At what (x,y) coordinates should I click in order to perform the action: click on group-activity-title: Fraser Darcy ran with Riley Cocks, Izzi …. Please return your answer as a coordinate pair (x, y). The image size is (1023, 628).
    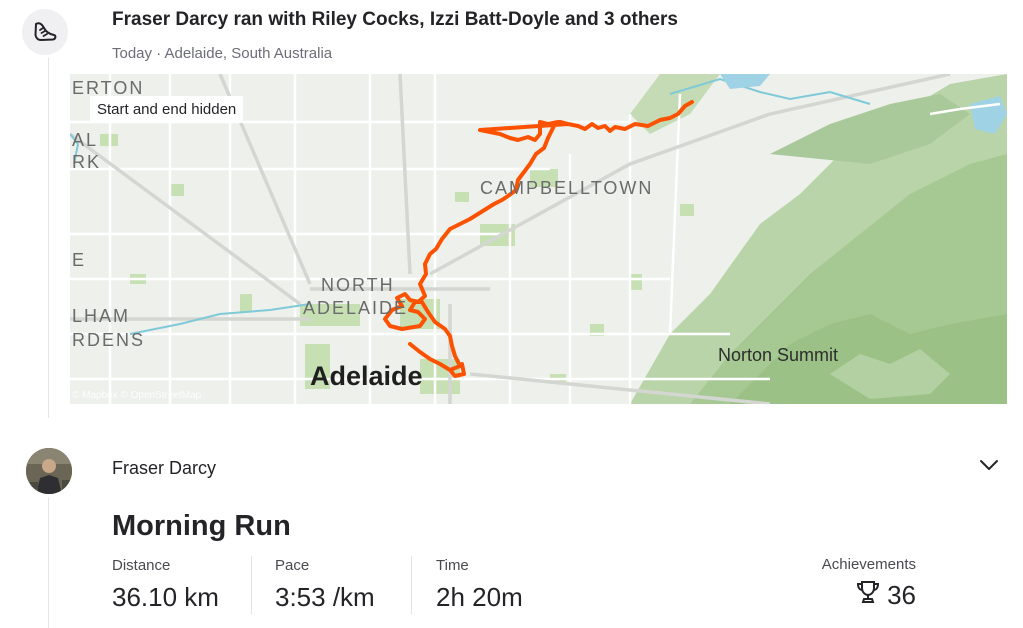
    Looking at the image, I should click on (395, 20).